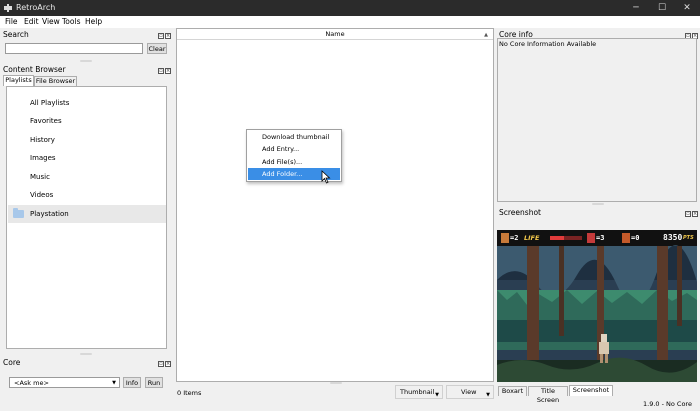  I want to click on menu-help: Help, so click(93, 21).